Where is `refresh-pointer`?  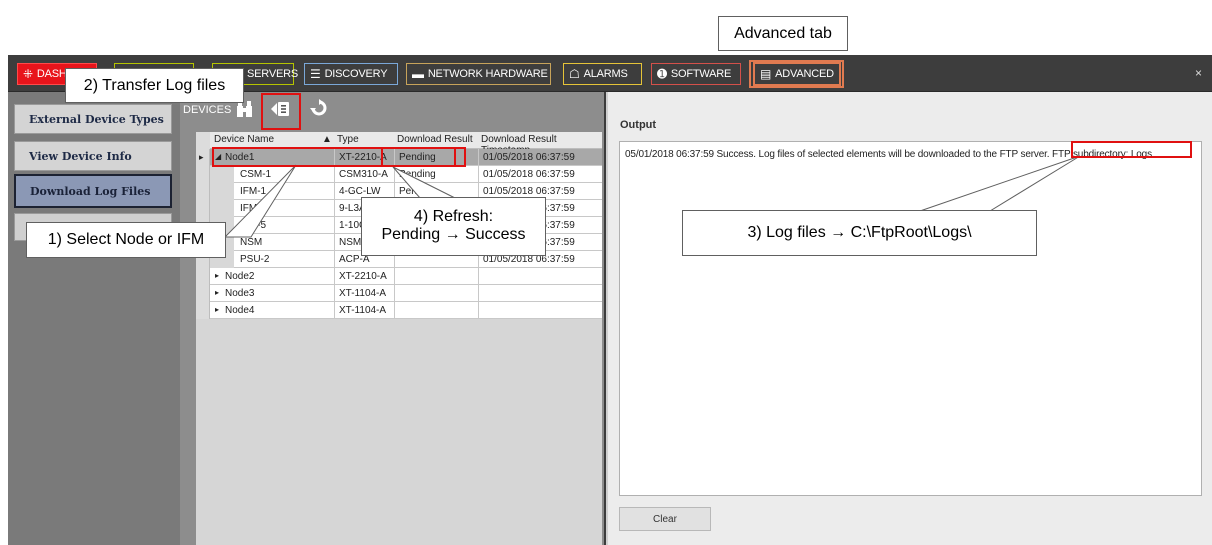 refresh-pointer is located at coordinates (424, 182).